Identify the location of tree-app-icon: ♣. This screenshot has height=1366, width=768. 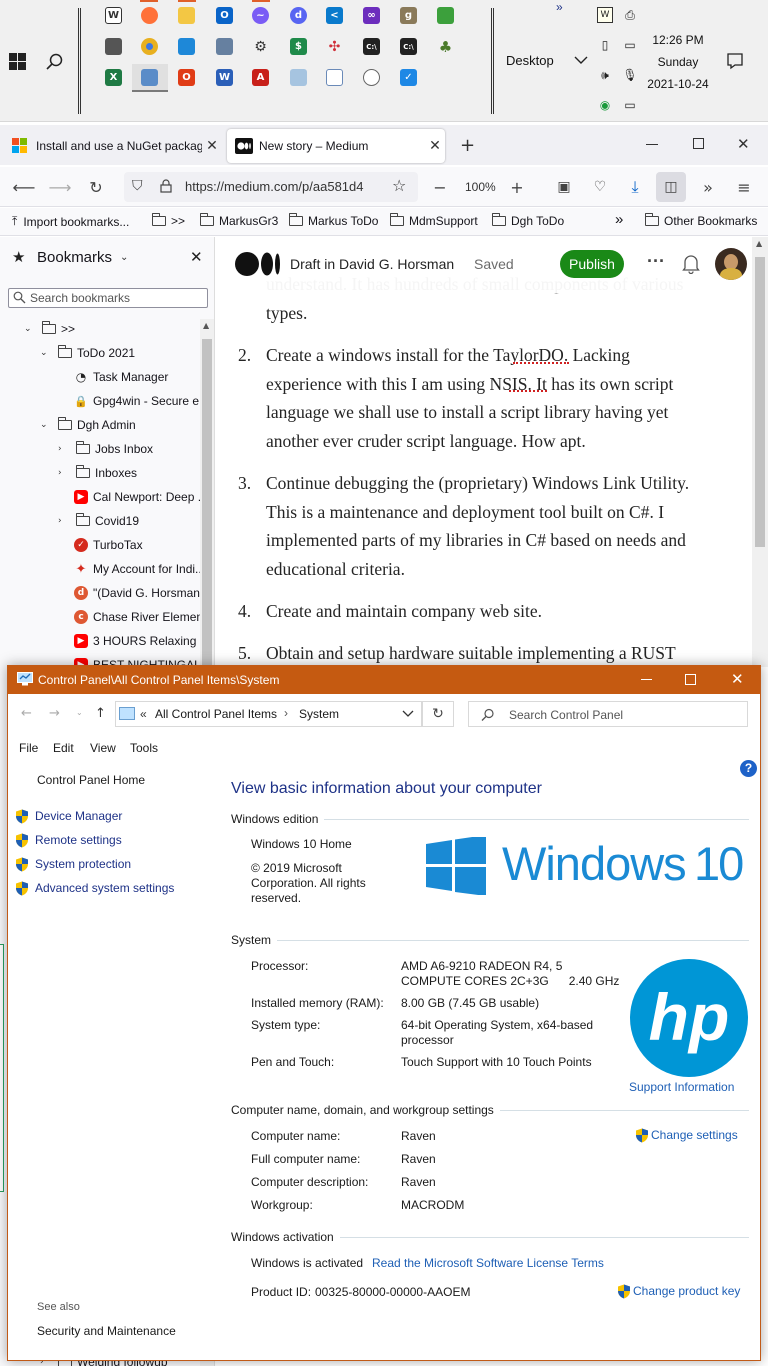
(445, 47).